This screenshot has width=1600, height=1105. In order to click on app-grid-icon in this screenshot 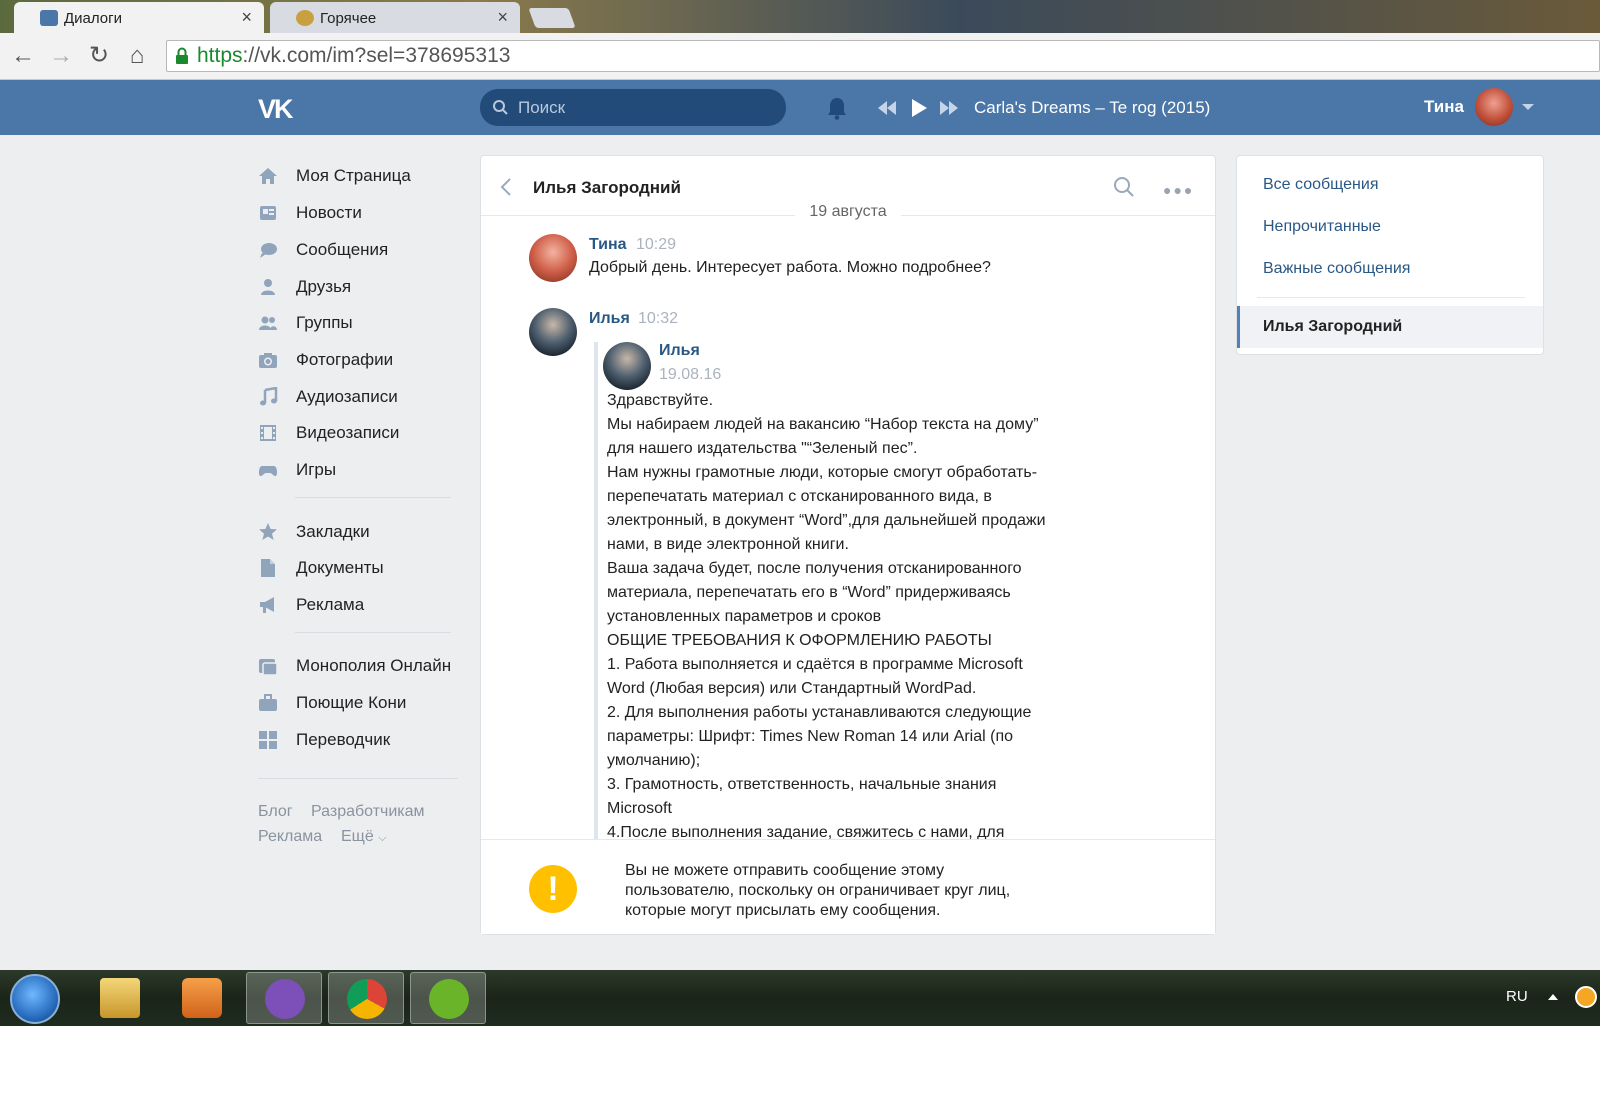, I will do `click(268, 740)`.